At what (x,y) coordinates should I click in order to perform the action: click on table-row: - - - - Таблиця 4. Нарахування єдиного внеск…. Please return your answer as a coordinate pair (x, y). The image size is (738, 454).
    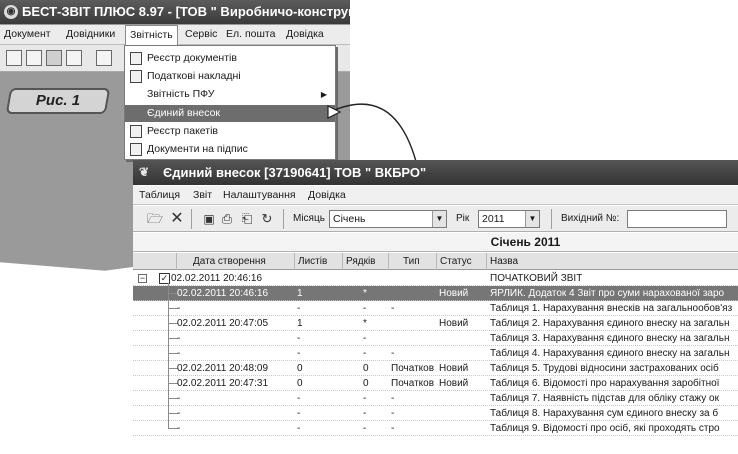
    Looking at the image, I should click on (435, 353).